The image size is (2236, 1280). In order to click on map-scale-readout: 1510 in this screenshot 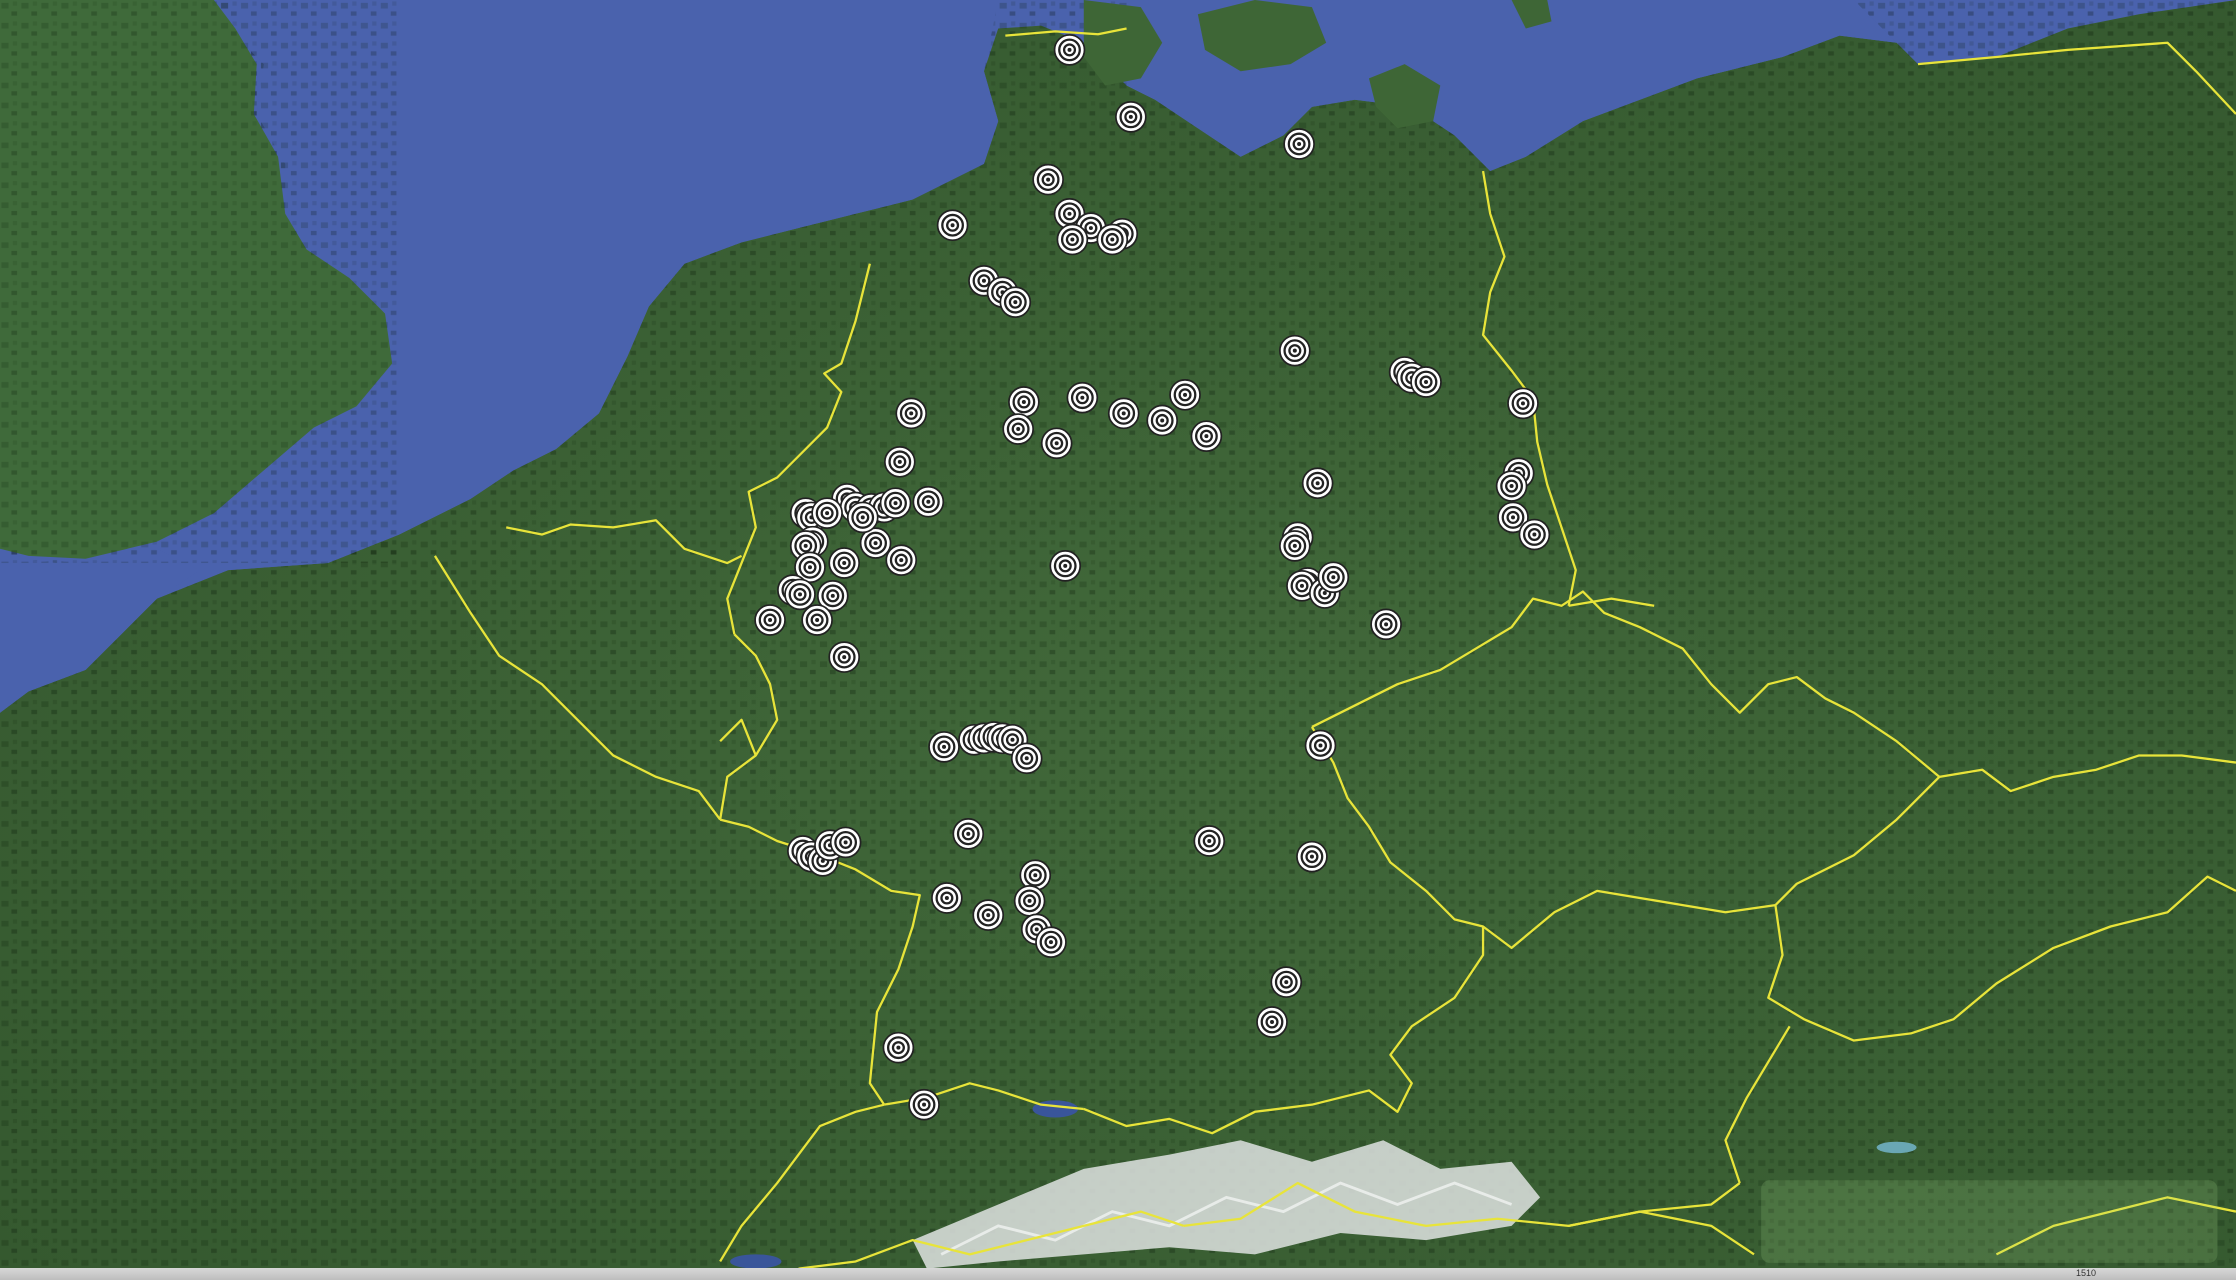, I will do `click(2085, 1273)`.